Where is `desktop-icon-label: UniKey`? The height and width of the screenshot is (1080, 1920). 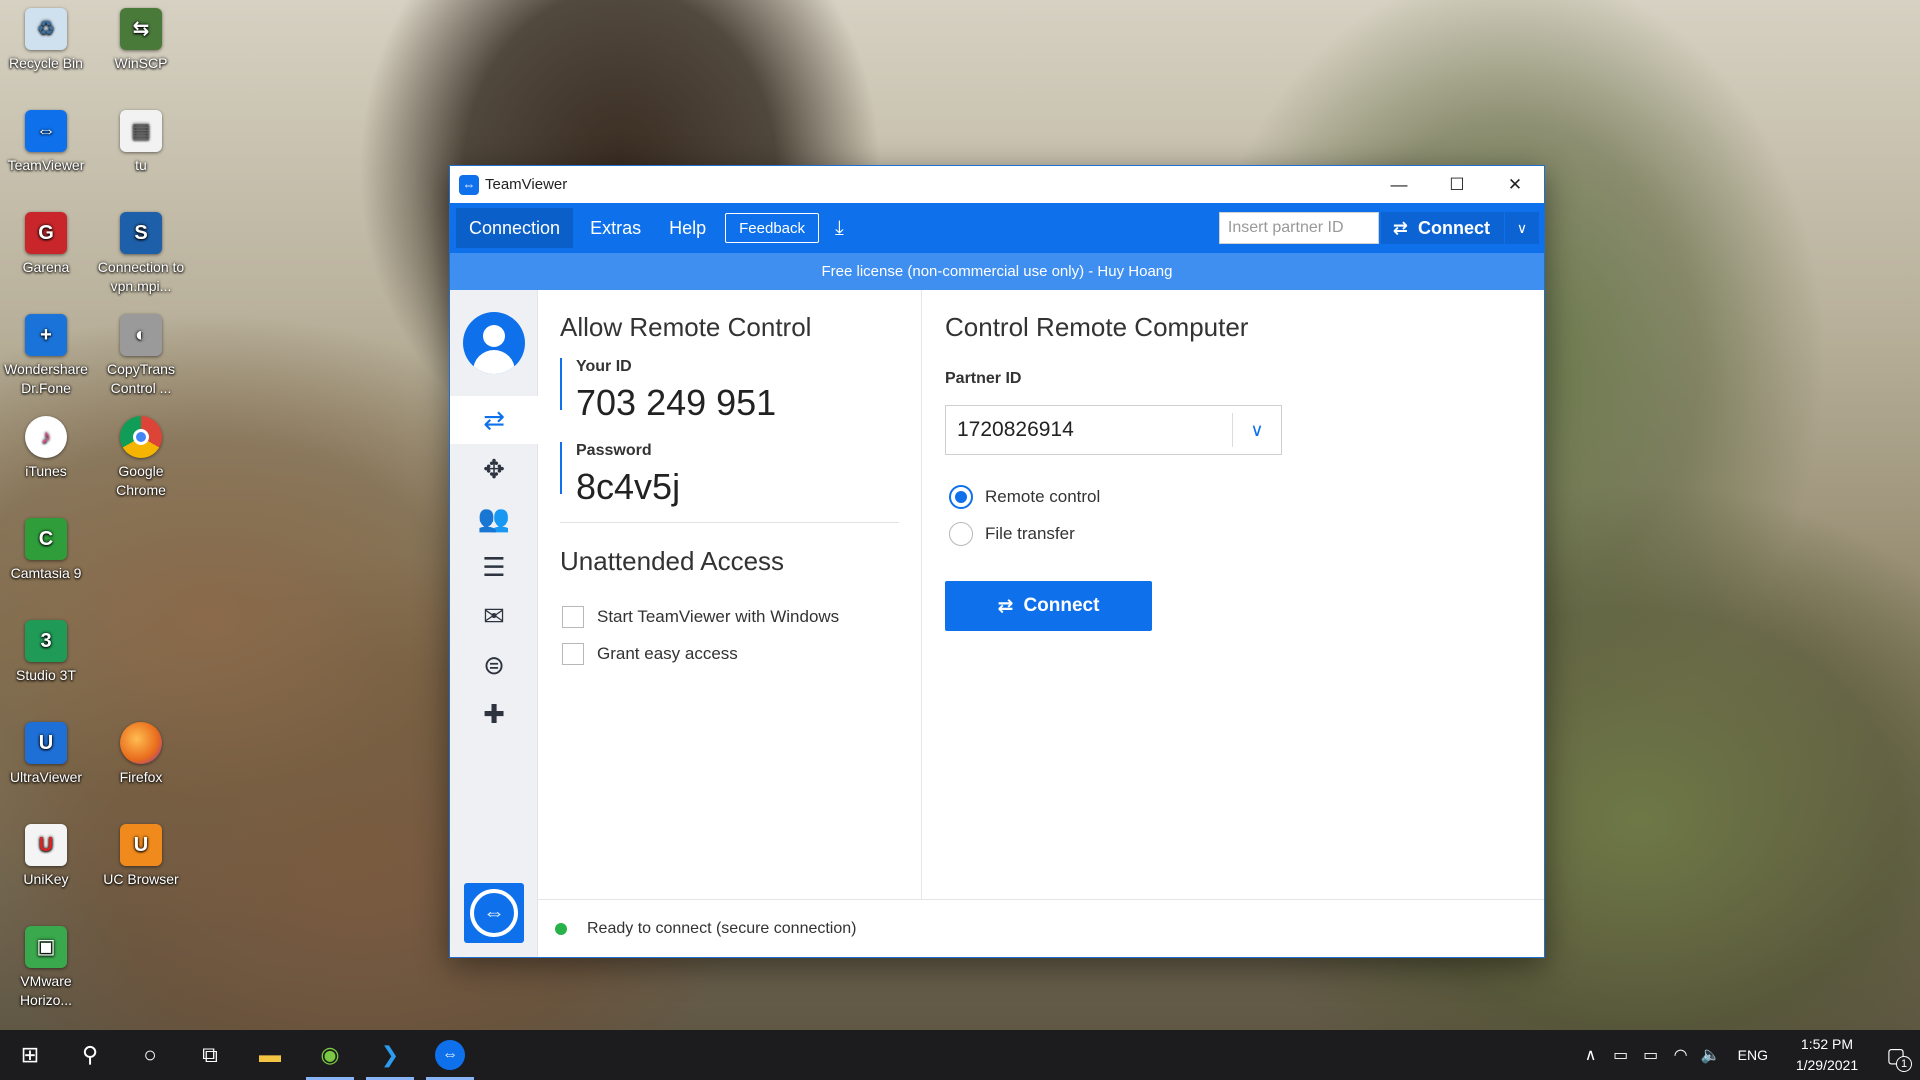 desktop-icon-label: UniKey is located at coordinates (46, 879).